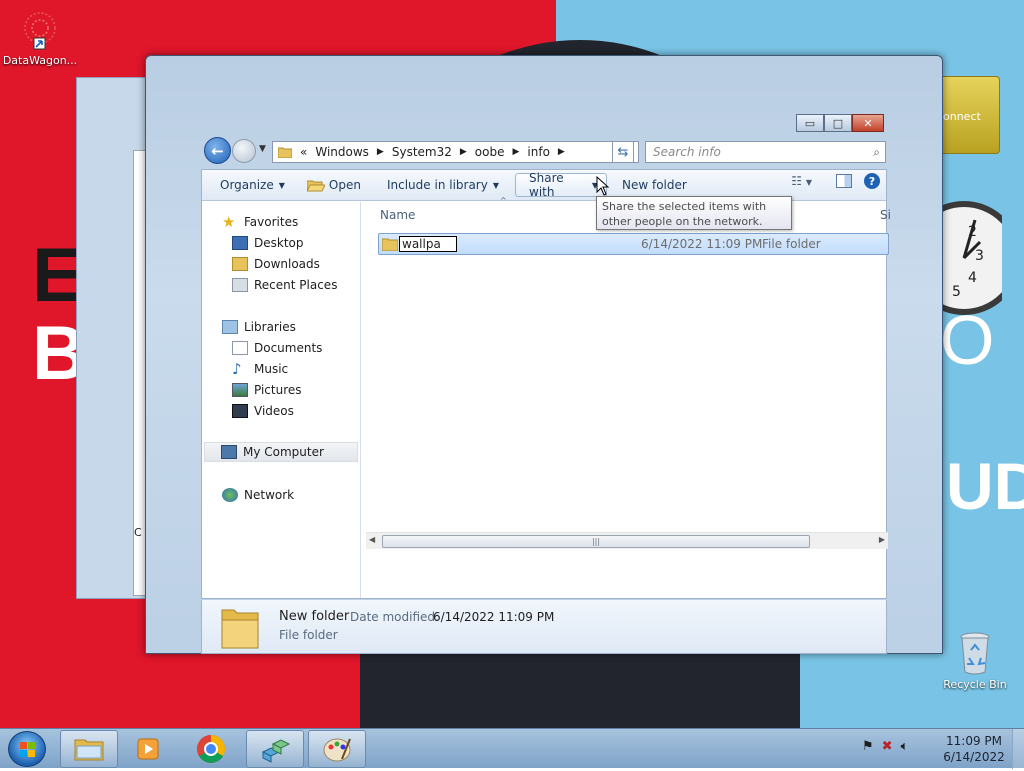 The image size is (1024, 771). What do you see at coordinates (623, 152) in the screenshot?
I see `refresh-button: ⇆` at bounding box center [623, 152].